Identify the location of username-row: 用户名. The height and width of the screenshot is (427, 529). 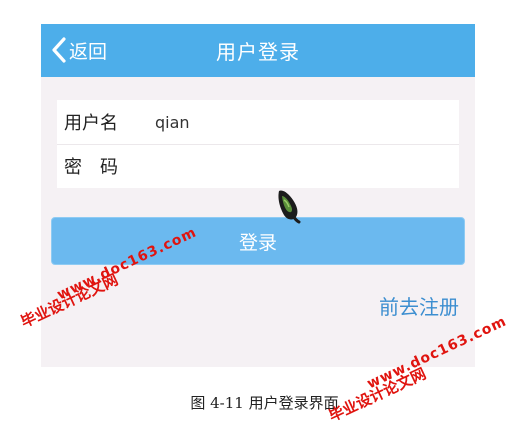
(258, 122).